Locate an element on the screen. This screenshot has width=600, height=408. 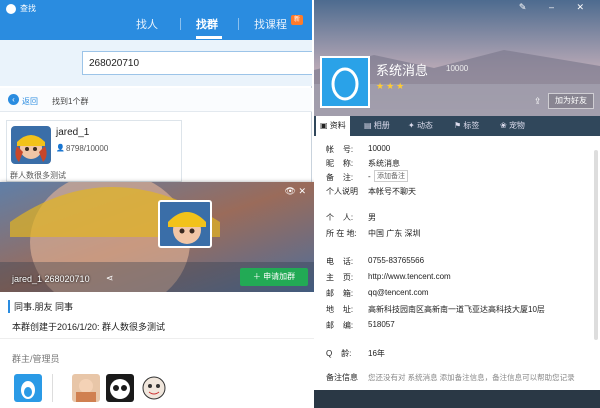
profile-avatar is located at coordinates (345, 82).